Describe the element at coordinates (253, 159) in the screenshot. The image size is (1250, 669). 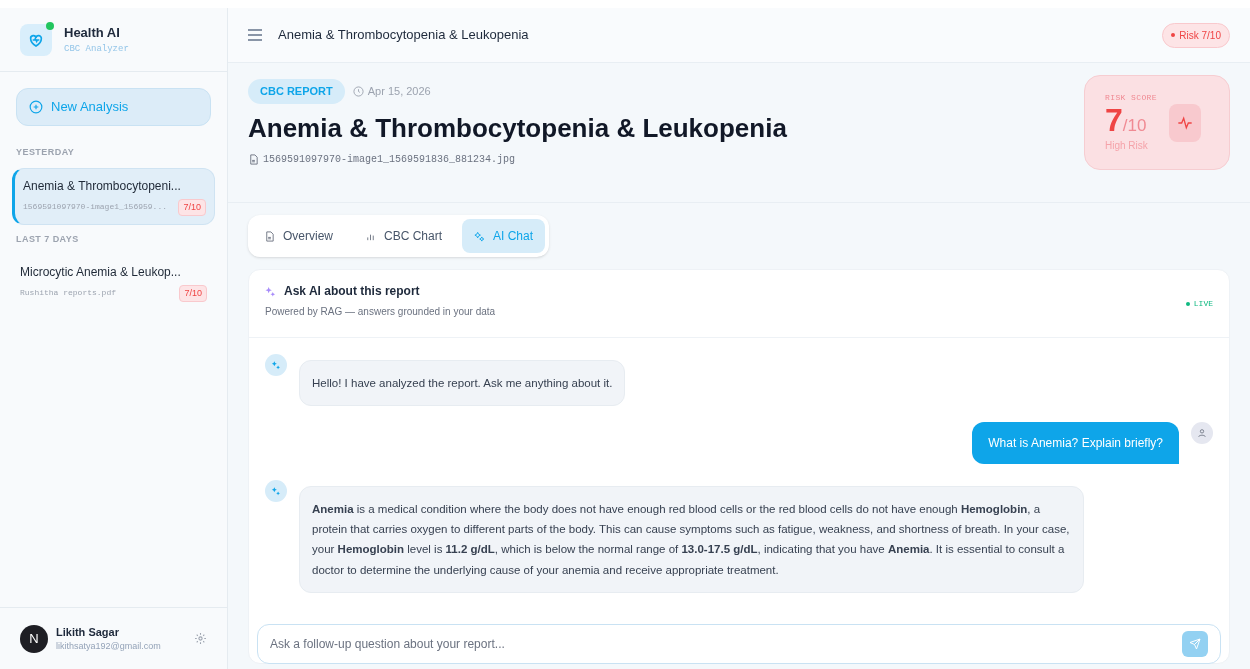
I see `file-icon` at that location.